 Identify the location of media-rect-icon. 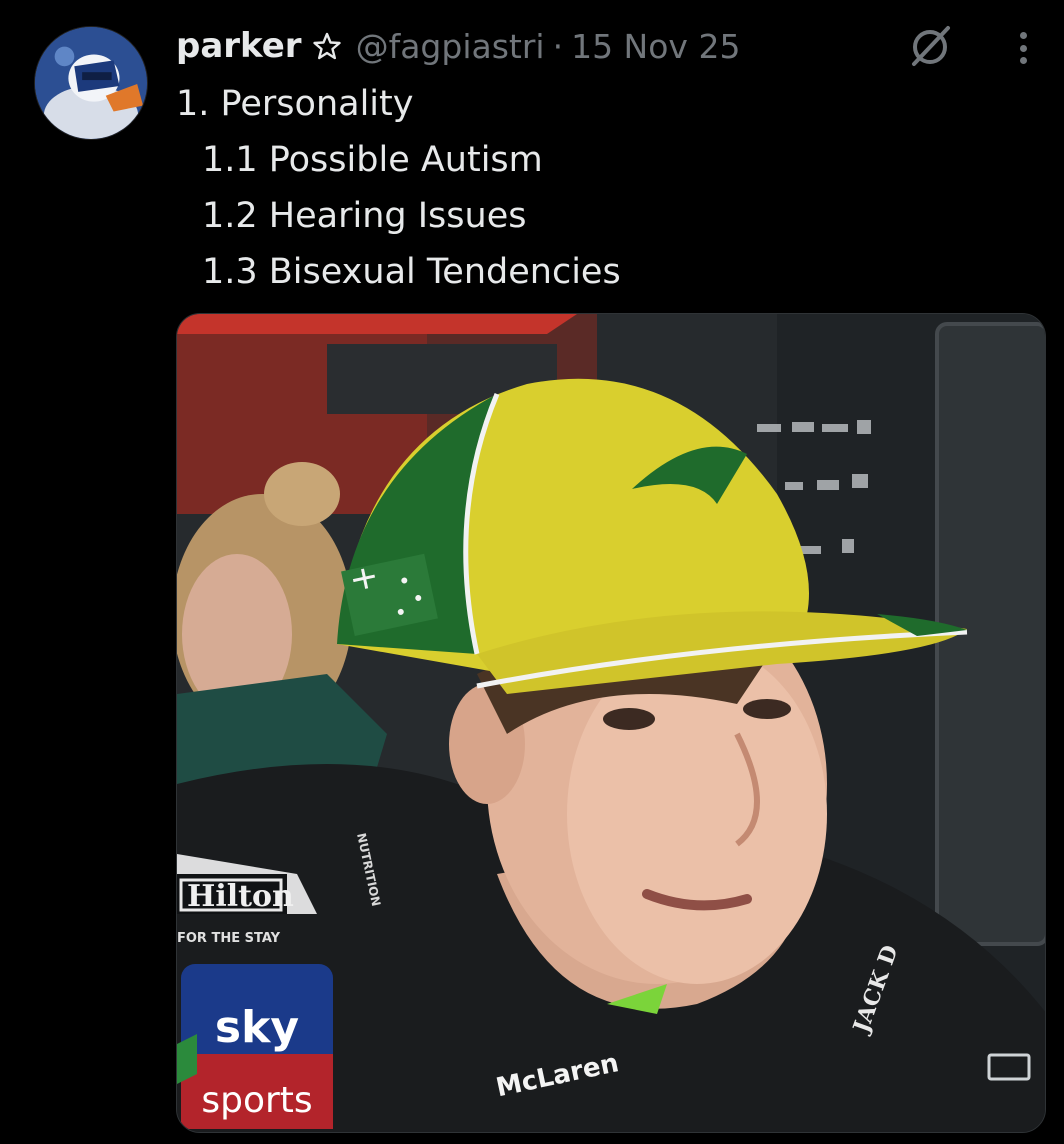
(1009, 1067).